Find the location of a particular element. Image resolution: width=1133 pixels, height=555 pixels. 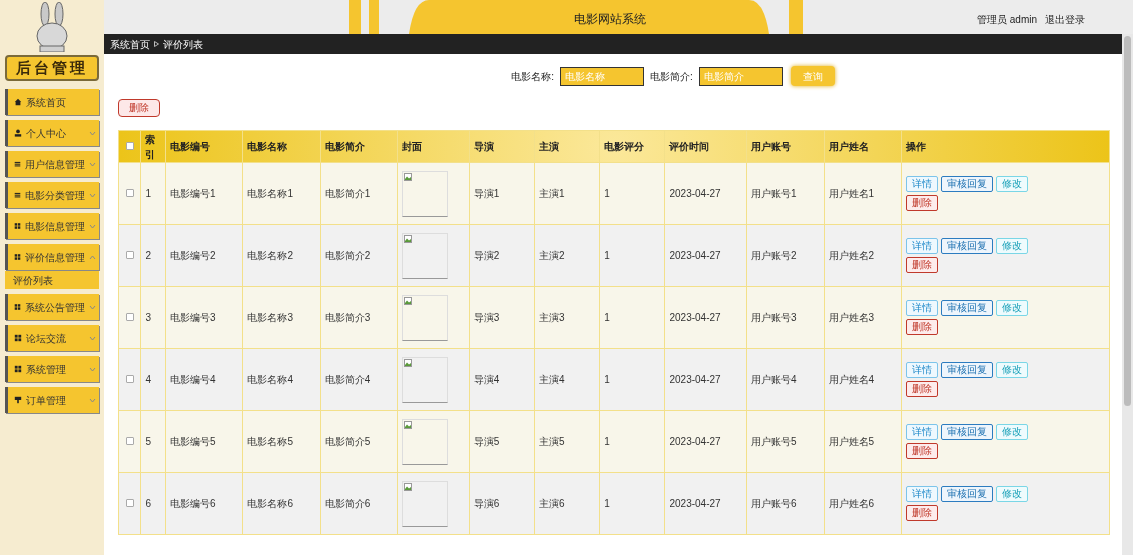

menu-item: 电影信息管理 is located at coordinates (52, 226).